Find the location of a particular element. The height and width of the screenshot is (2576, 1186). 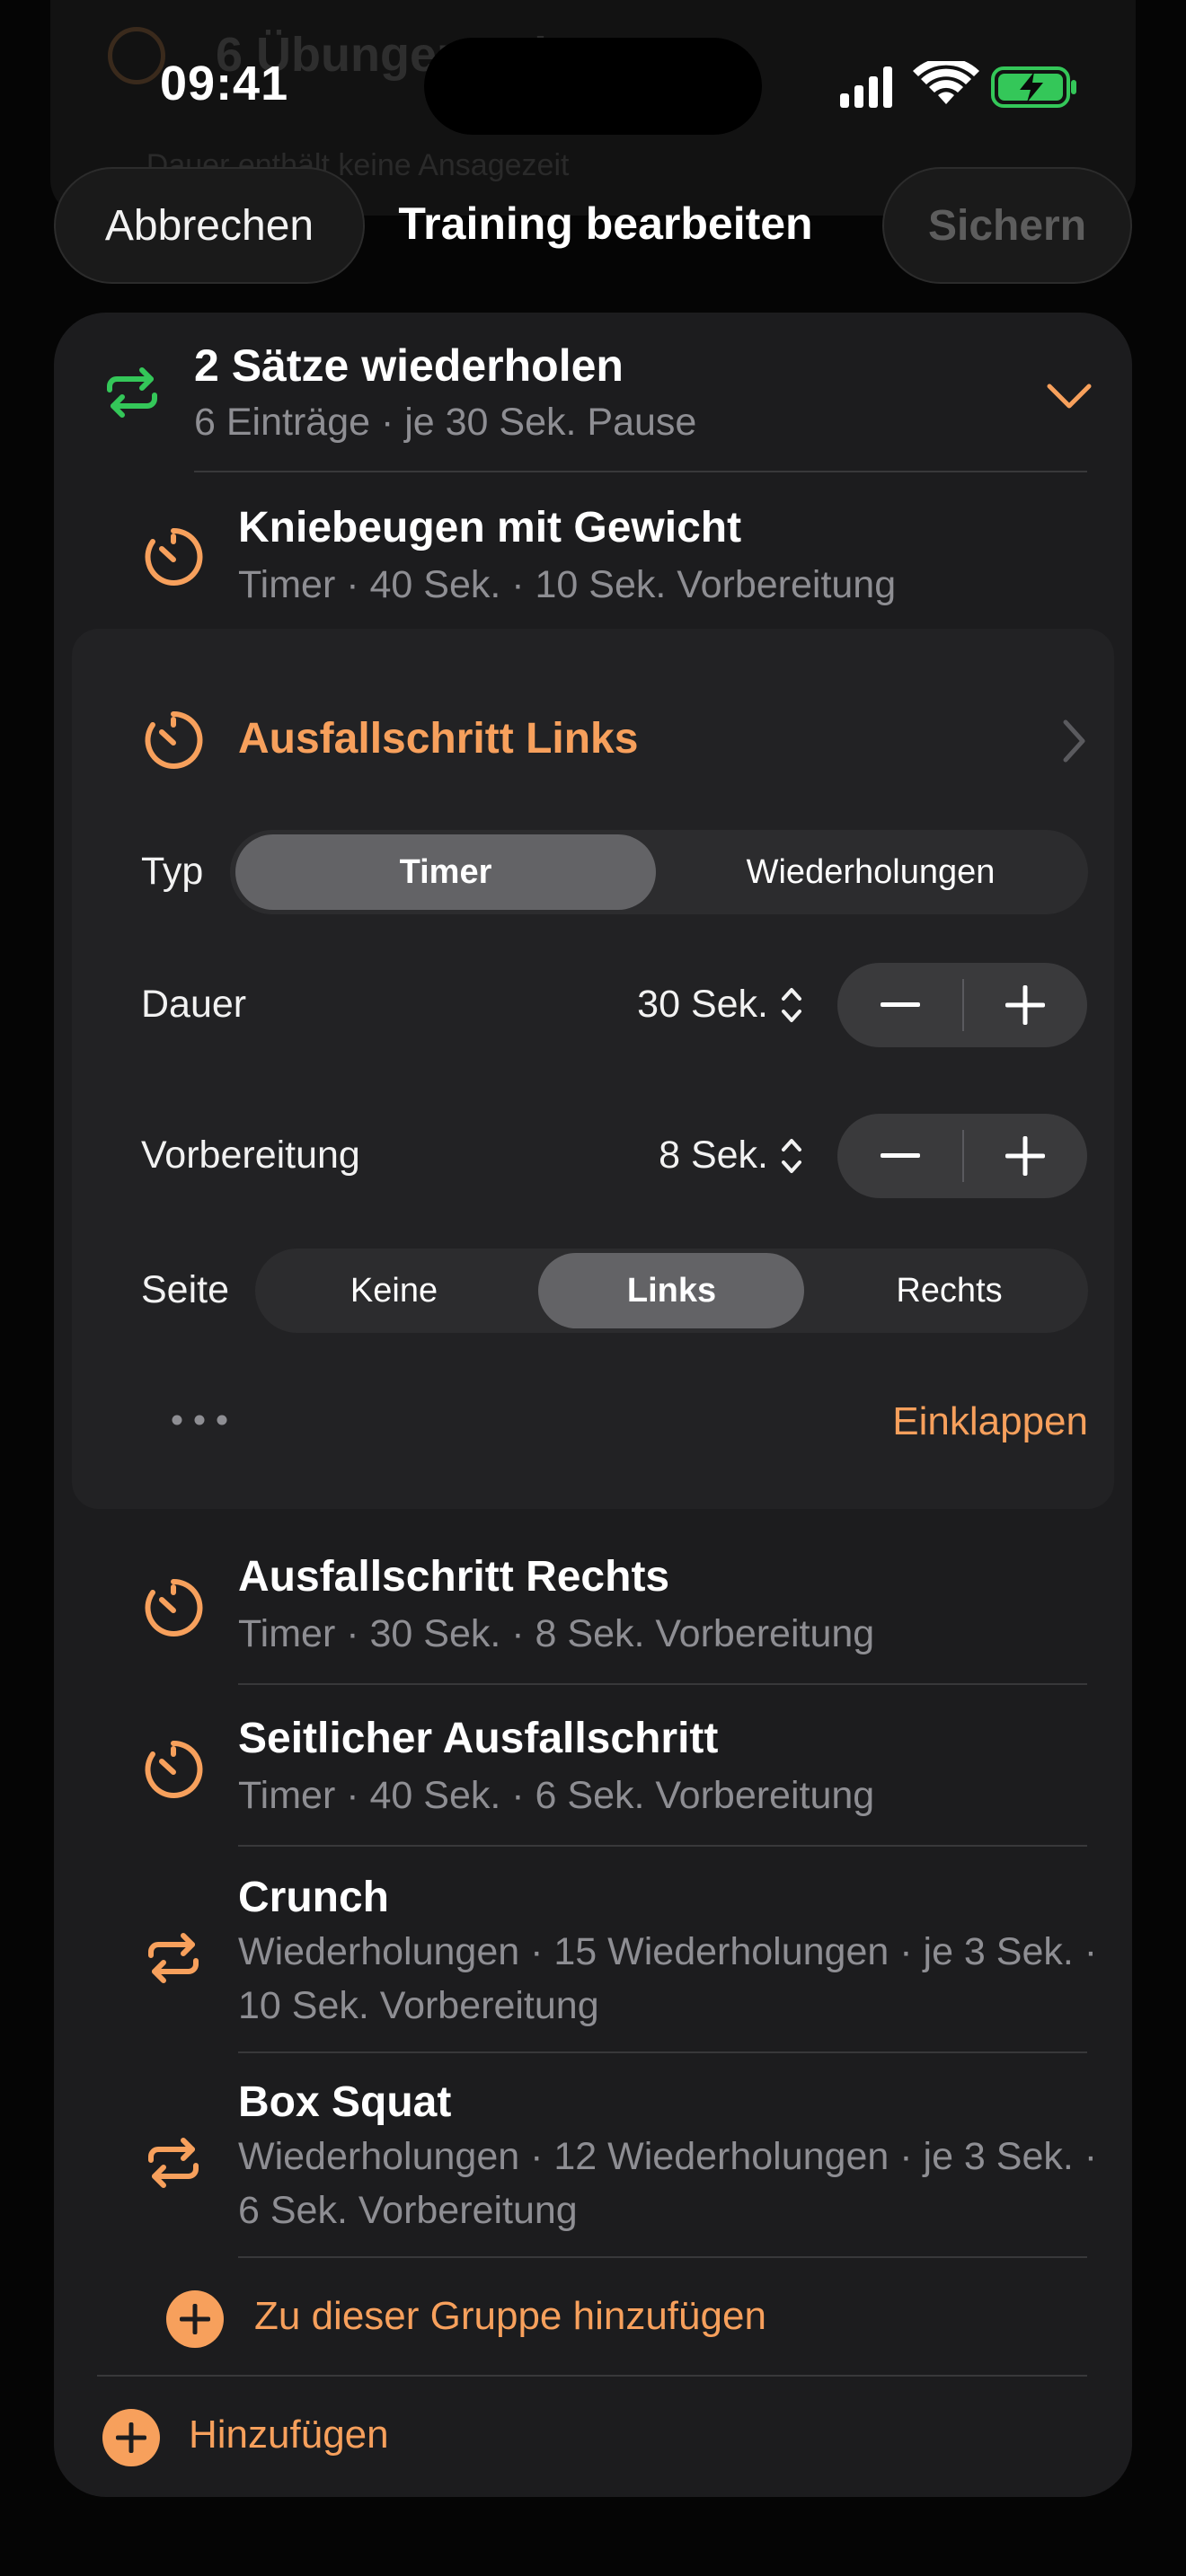

battery-icon is located at coordinates (1033, 87).